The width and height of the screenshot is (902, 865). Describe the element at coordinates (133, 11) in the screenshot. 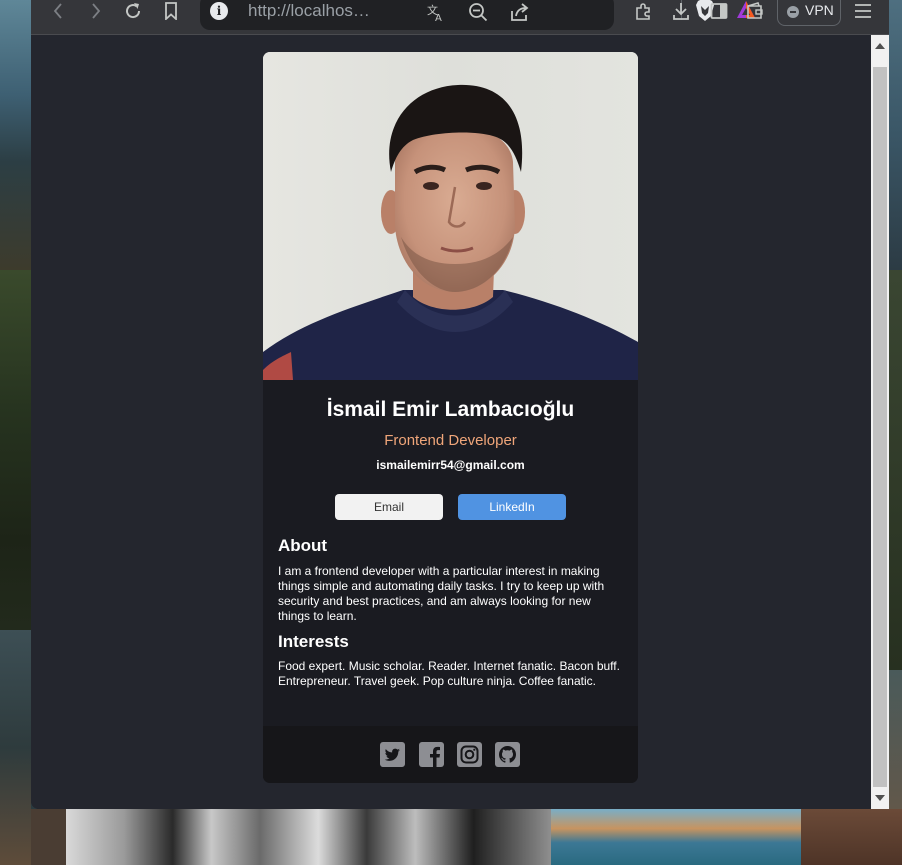

I see `reload-icon` at that location.